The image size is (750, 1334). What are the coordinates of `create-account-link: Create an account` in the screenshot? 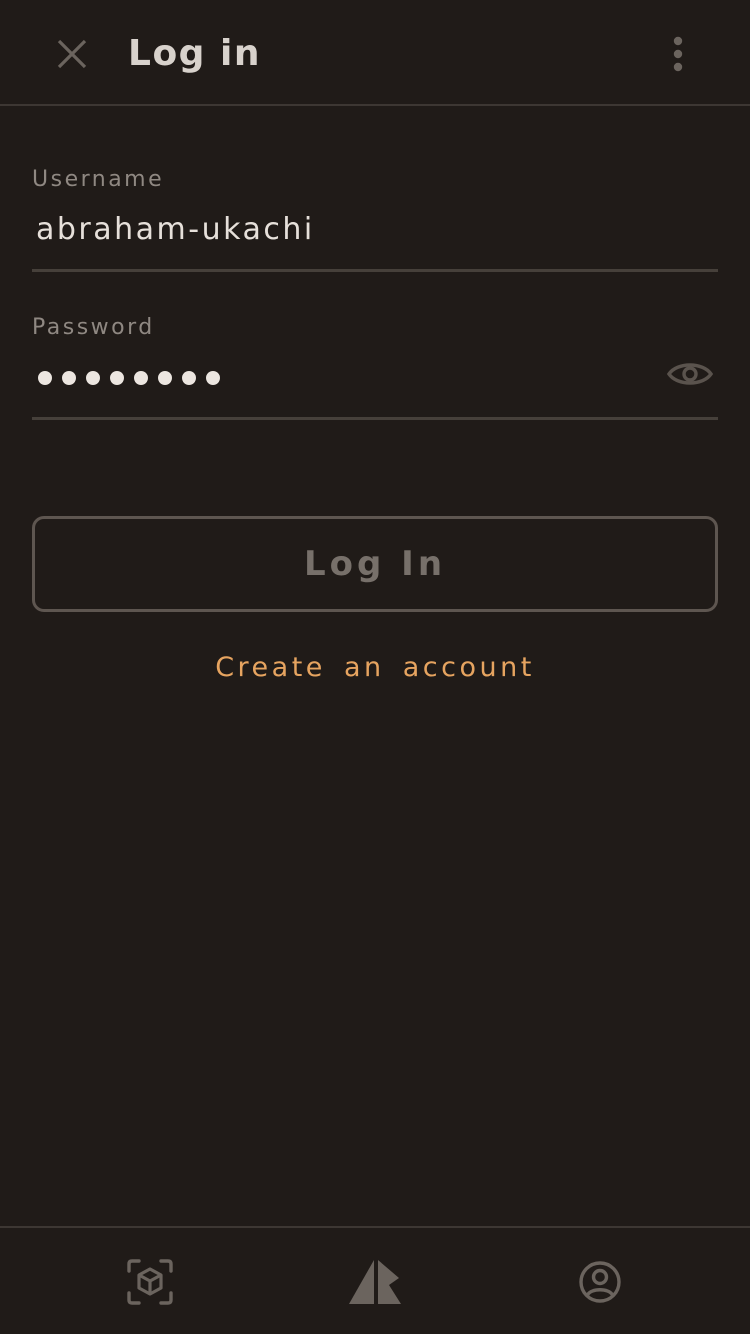 It's located at (375, 668).